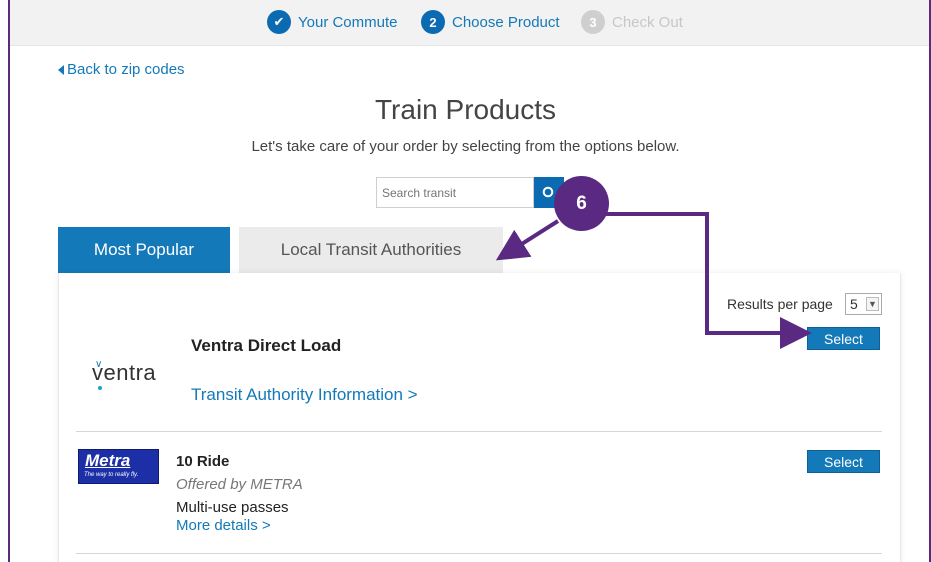  Describe the element at coordinates (348, 22) in the screenshot. I see `step-label: Your Commute` at that location.